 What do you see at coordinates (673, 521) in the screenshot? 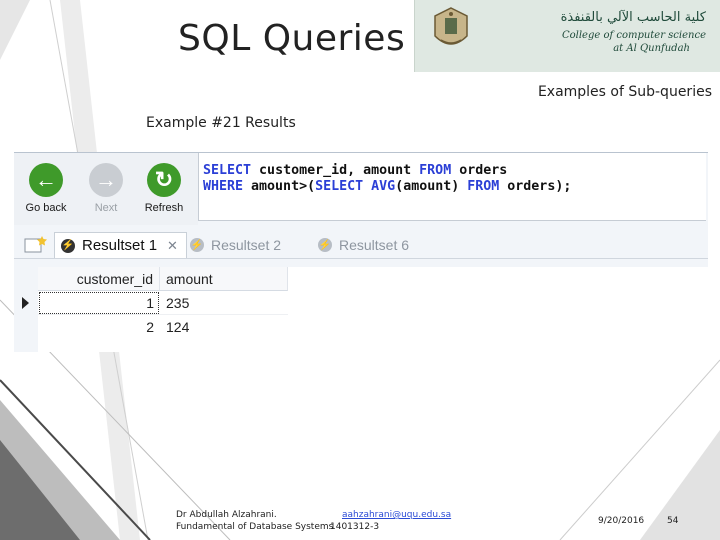
I see `page-number: 54` at bounding box center [673, 521].